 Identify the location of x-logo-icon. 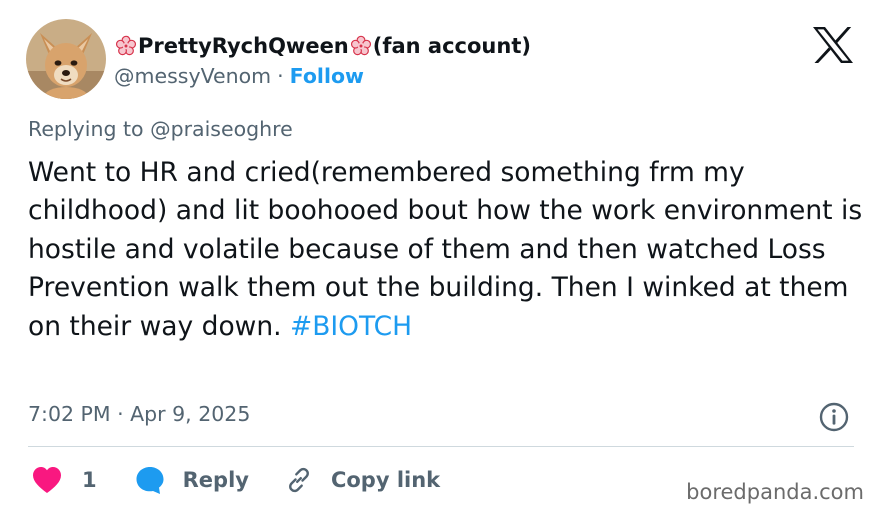
(833, 45).